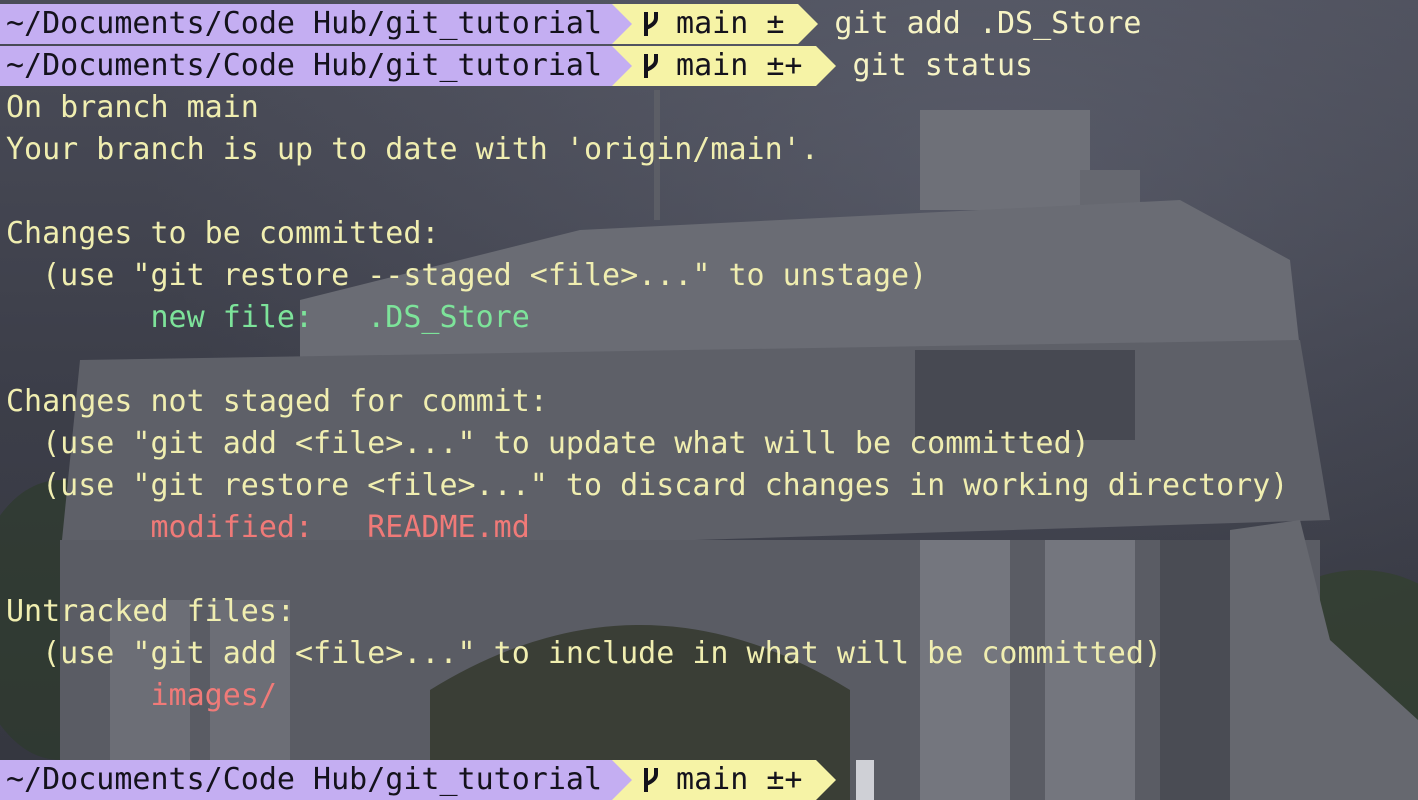 This screenshot has width=1418, height=800. Describe the element at coordinates (141, 695) in the screenshot. I see `untracked-file: images/` at that location.